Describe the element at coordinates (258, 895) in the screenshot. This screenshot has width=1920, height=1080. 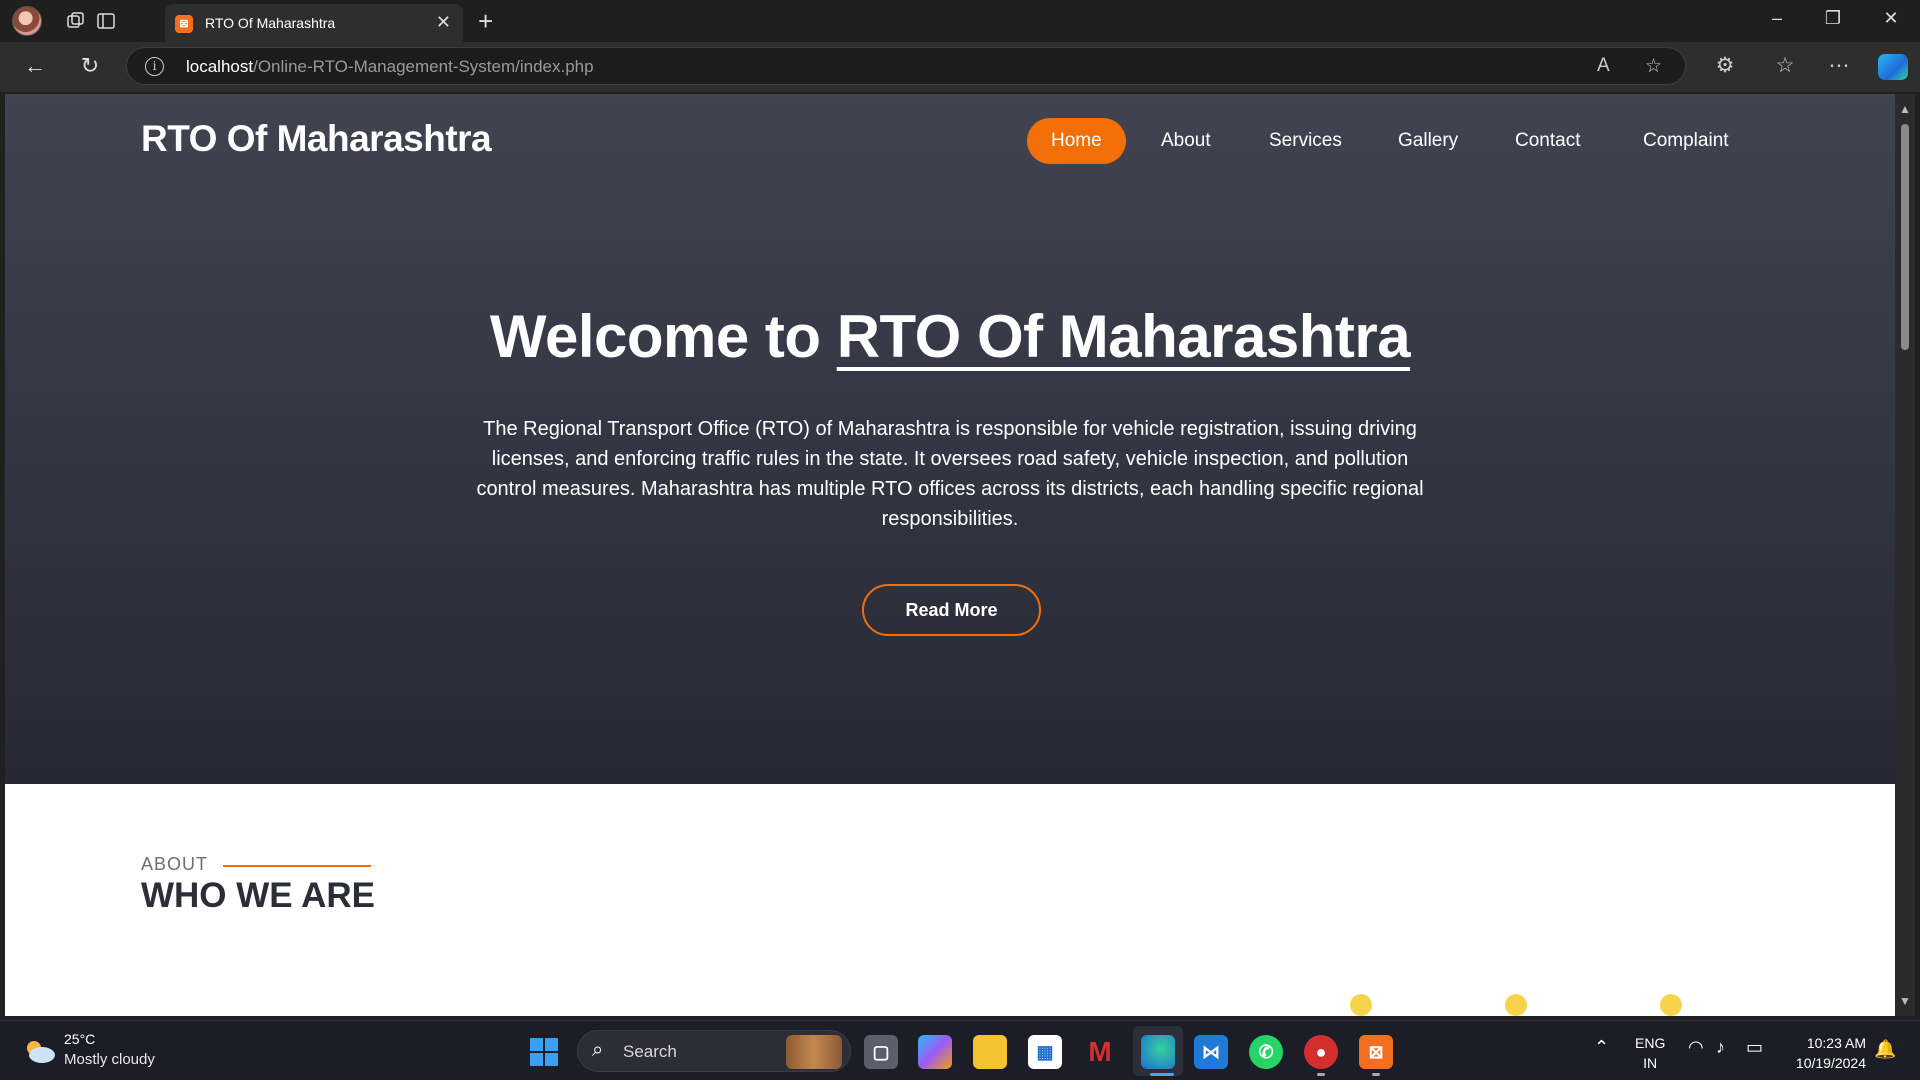
I see `about-title: WHO WE ARE` at that location.